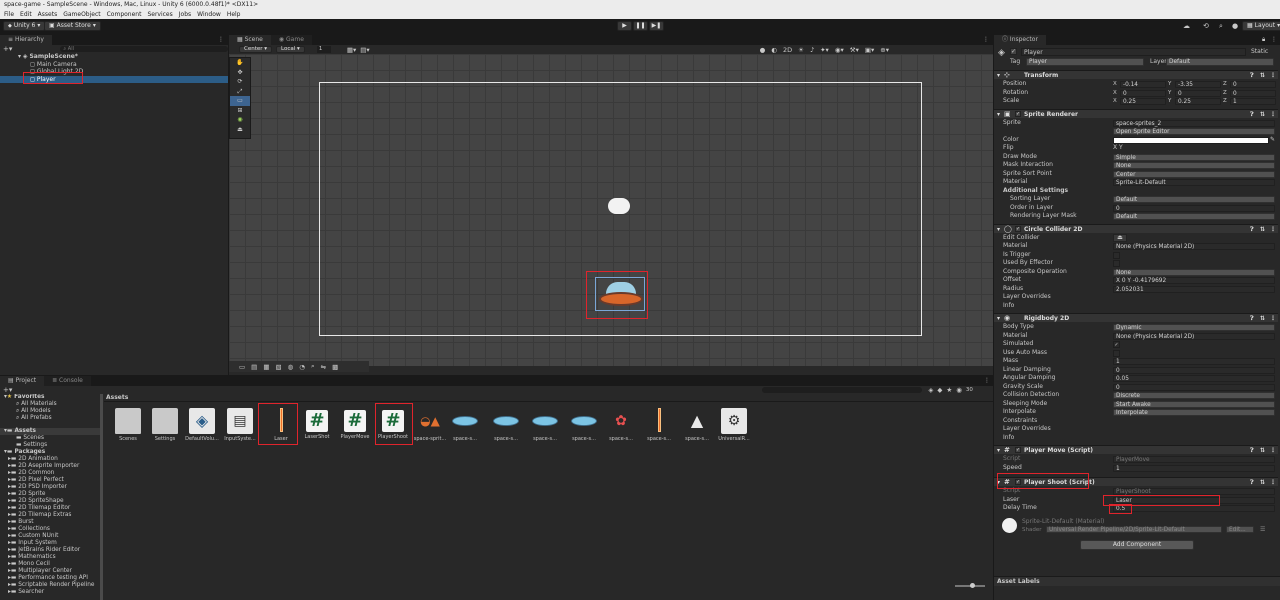  Describe the element at coordinates (1194, 395) in the screenshot. I see `property-value: Discrete` at that location.